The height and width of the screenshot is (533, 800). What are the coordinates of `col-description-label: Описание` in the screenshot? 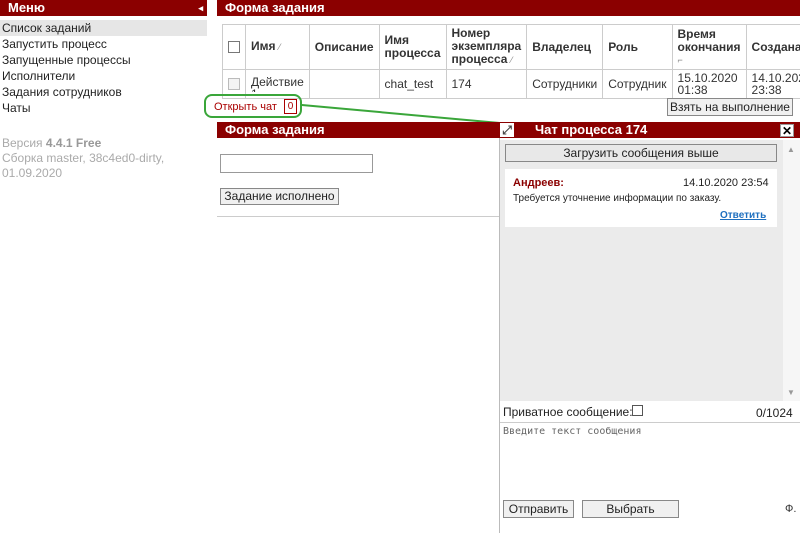 It's located at (344, 46).